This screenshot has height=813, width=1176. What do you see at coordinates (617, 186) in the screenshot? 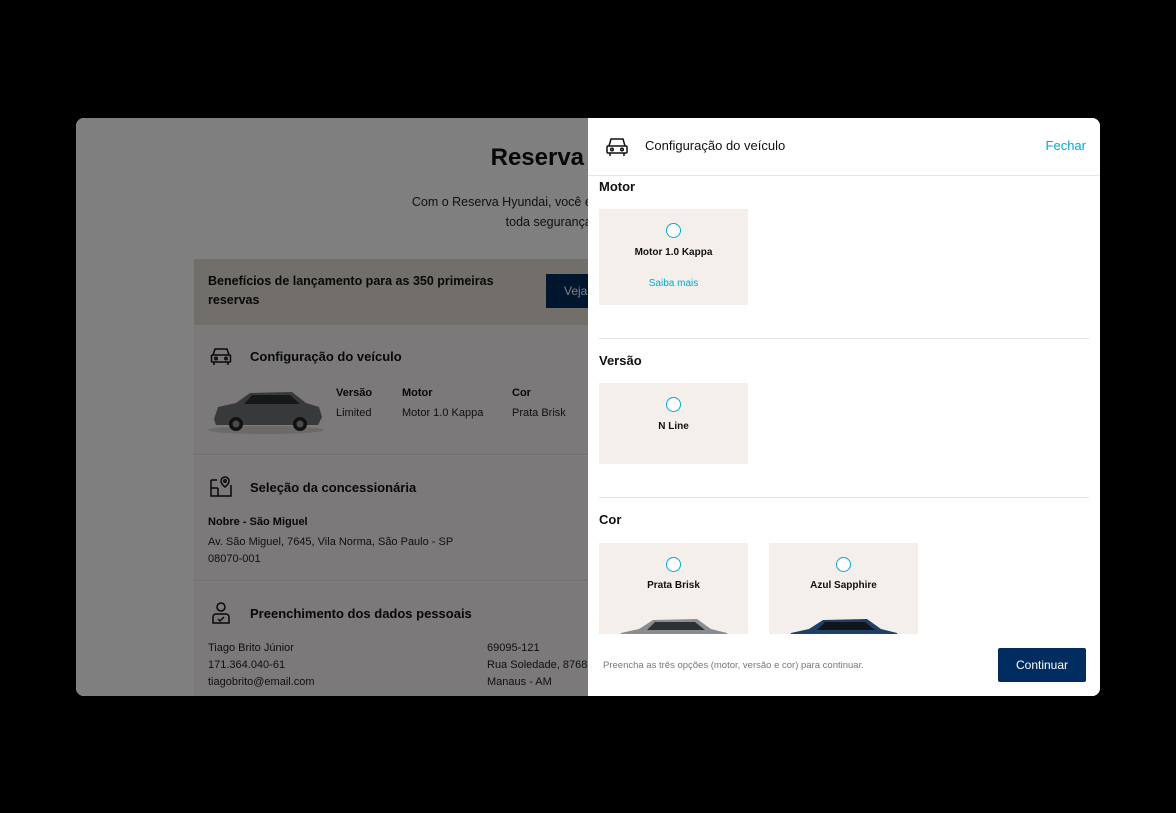
I see `motor-group-title: Motor` at bounding box center [617, 186].